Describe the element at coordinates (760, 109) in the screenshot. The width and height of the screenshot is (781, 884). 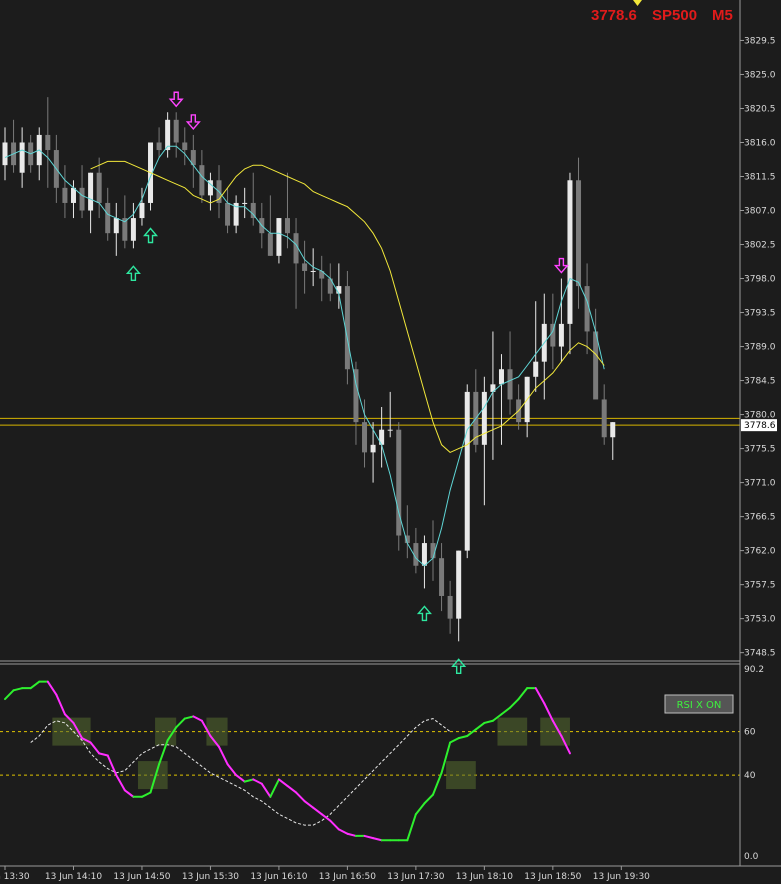
I see `price-tick-label: 3820.5` at that location.